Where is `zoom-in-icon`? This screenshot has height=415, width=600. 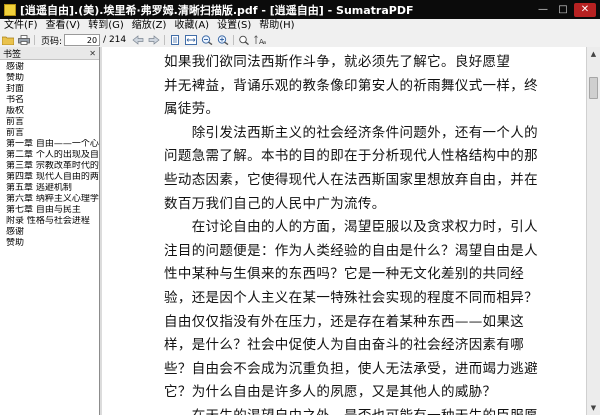
zoom-in-icon is located at coordinates (223, 40).